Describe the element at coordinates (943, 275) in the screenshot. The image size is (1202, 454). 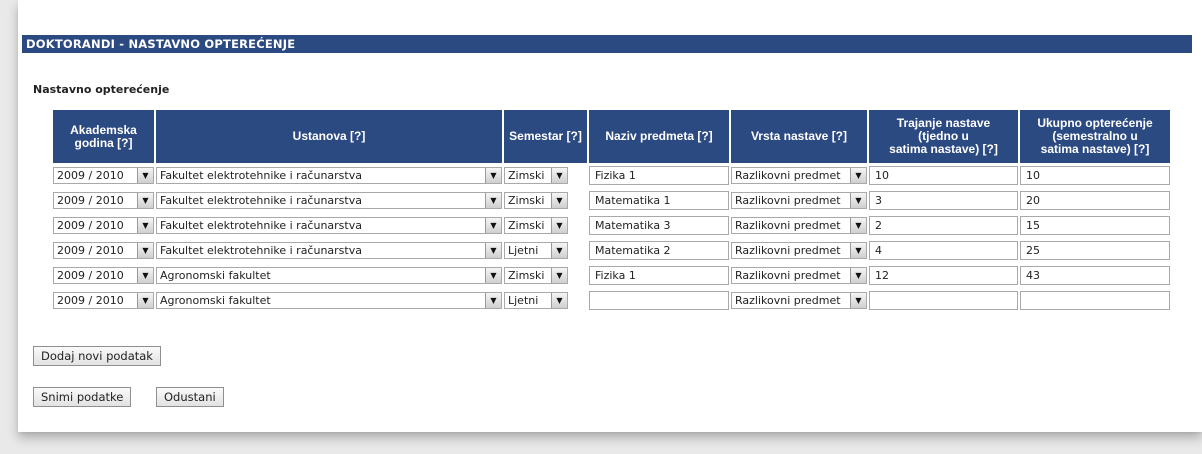
I see `weekly-duration-input: 12` at that location.